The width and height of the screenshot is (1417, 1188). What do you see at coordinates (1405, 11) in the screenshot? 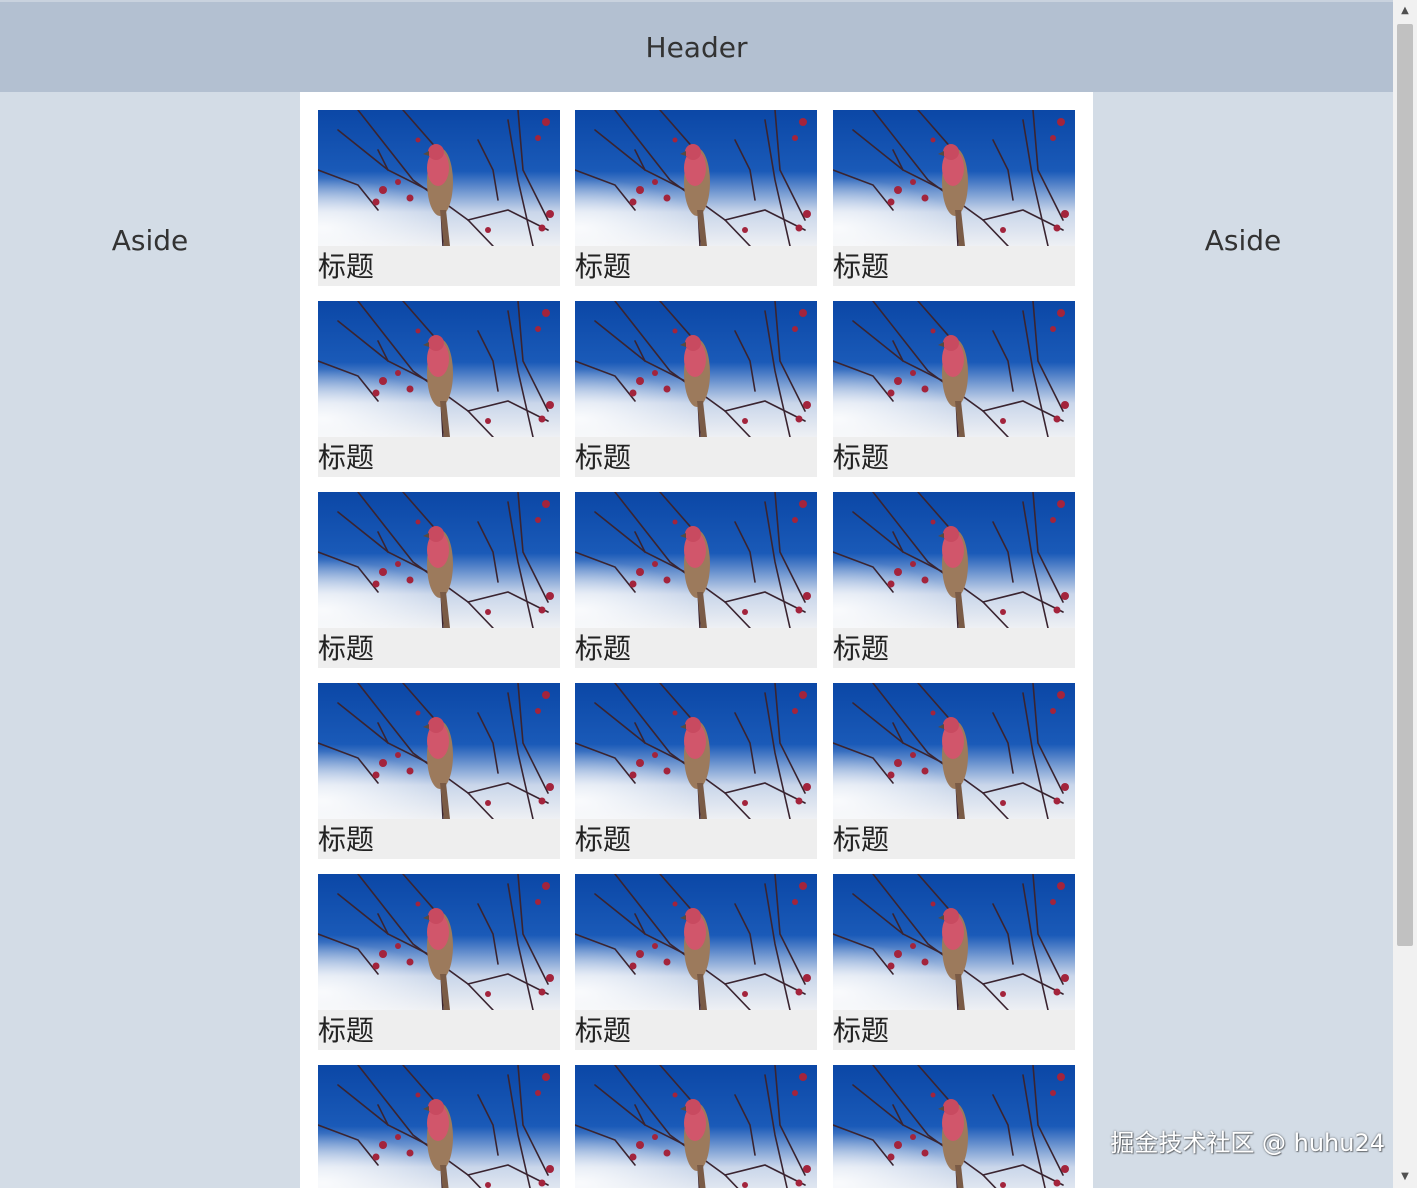
I see `triangle-up-icon: ▲` at bounding box center [1405, 11].